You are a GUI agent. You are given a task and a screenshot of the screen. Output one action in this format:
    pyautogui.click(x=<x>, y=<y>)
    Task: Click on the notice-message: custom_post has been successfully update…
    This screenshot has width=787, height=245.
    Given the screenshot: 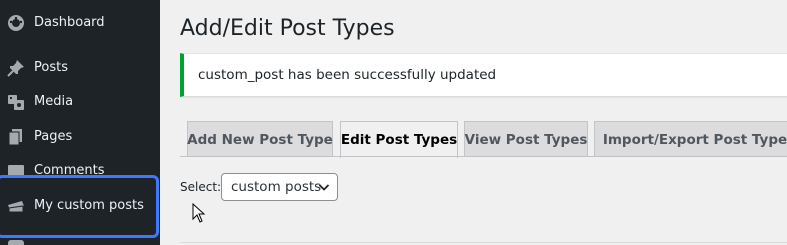 What is the action you would take?
    pyautogui.click(x=347, y=75)
    